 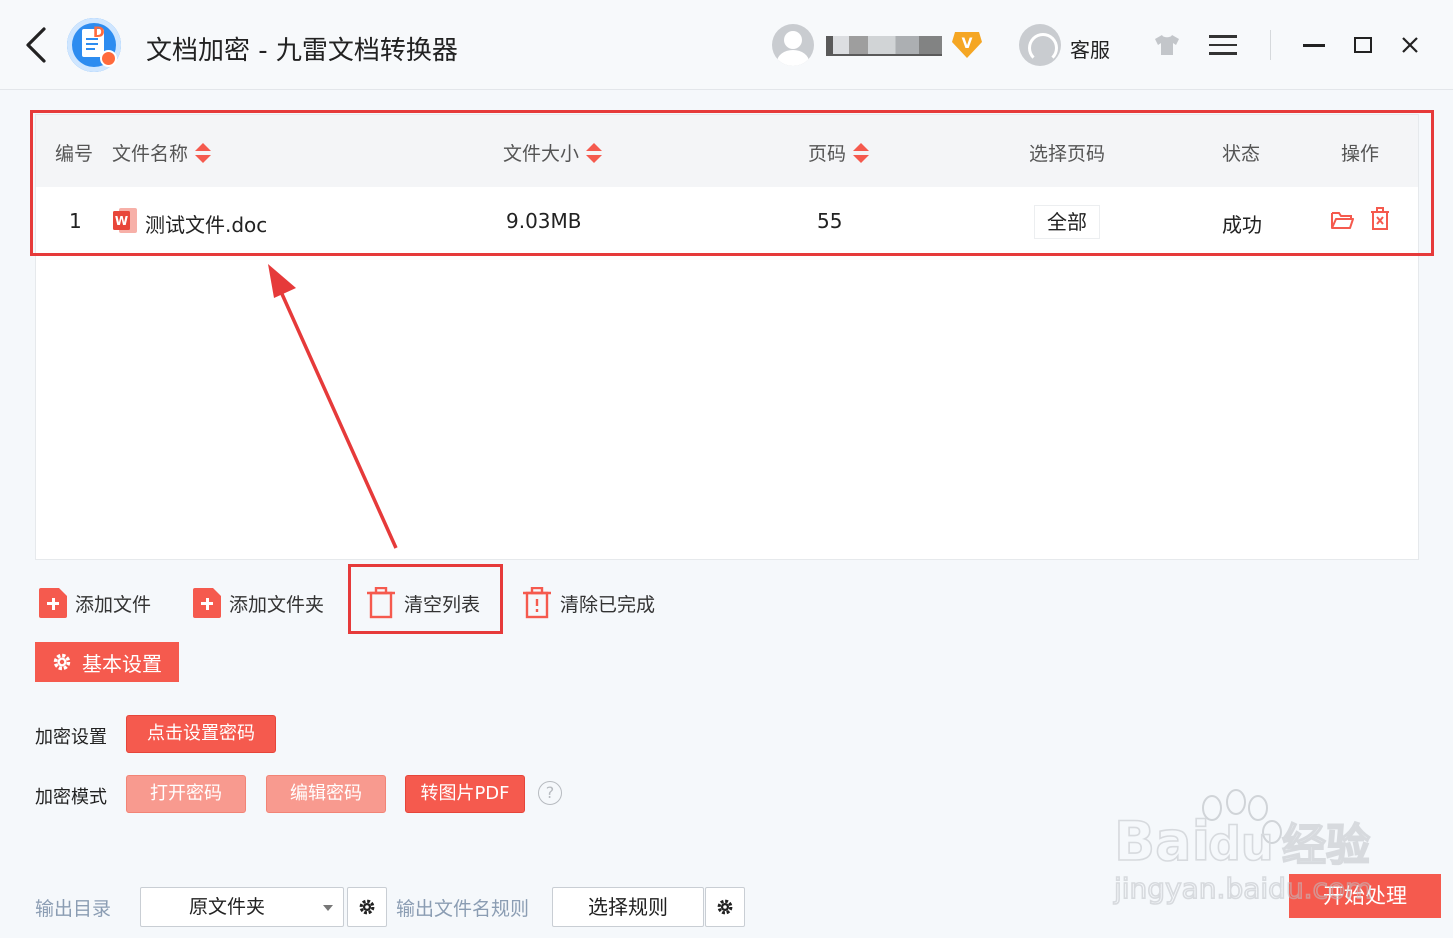 I want to click on annotation-arrow, so click(x=333, y=406).